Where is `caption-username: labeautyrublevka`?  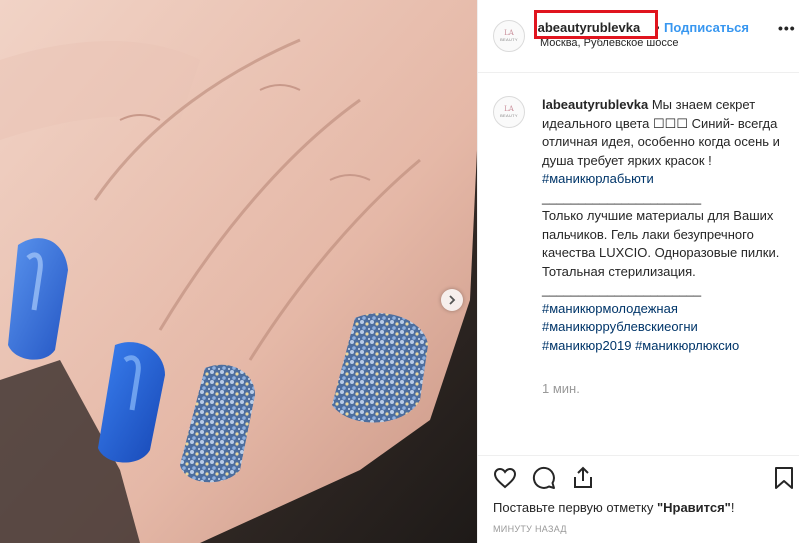
caption-username: labeautyrublevka is located at coordinates (595, 104).